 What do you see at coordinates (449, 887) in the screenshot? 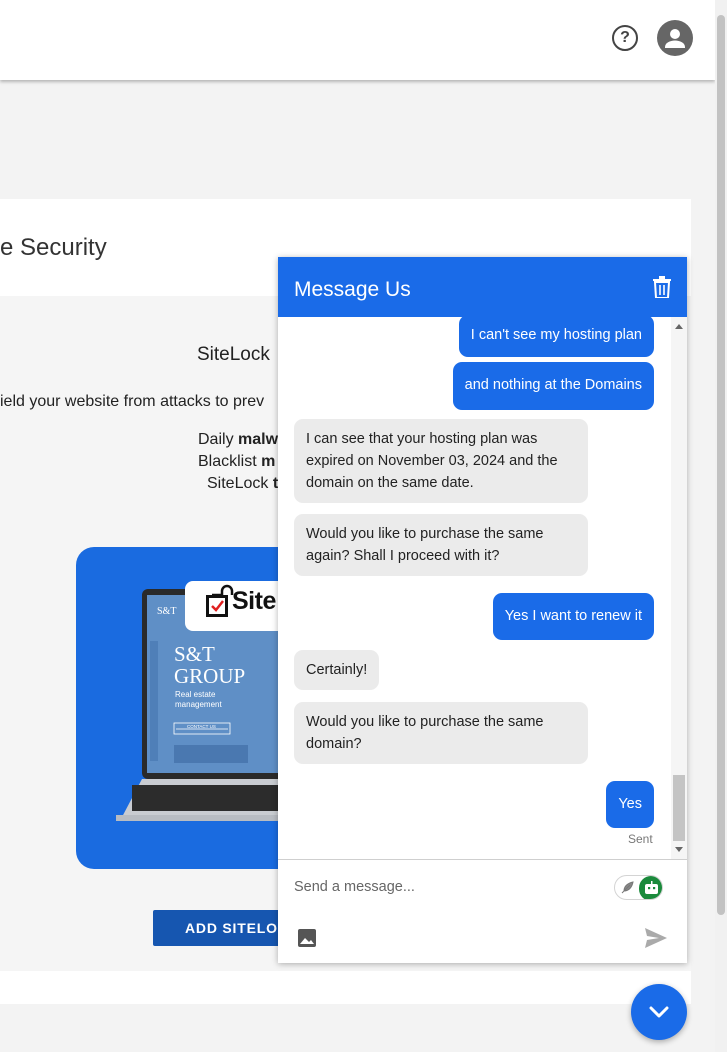
I see `message-input` at bounding box center [449, 887].